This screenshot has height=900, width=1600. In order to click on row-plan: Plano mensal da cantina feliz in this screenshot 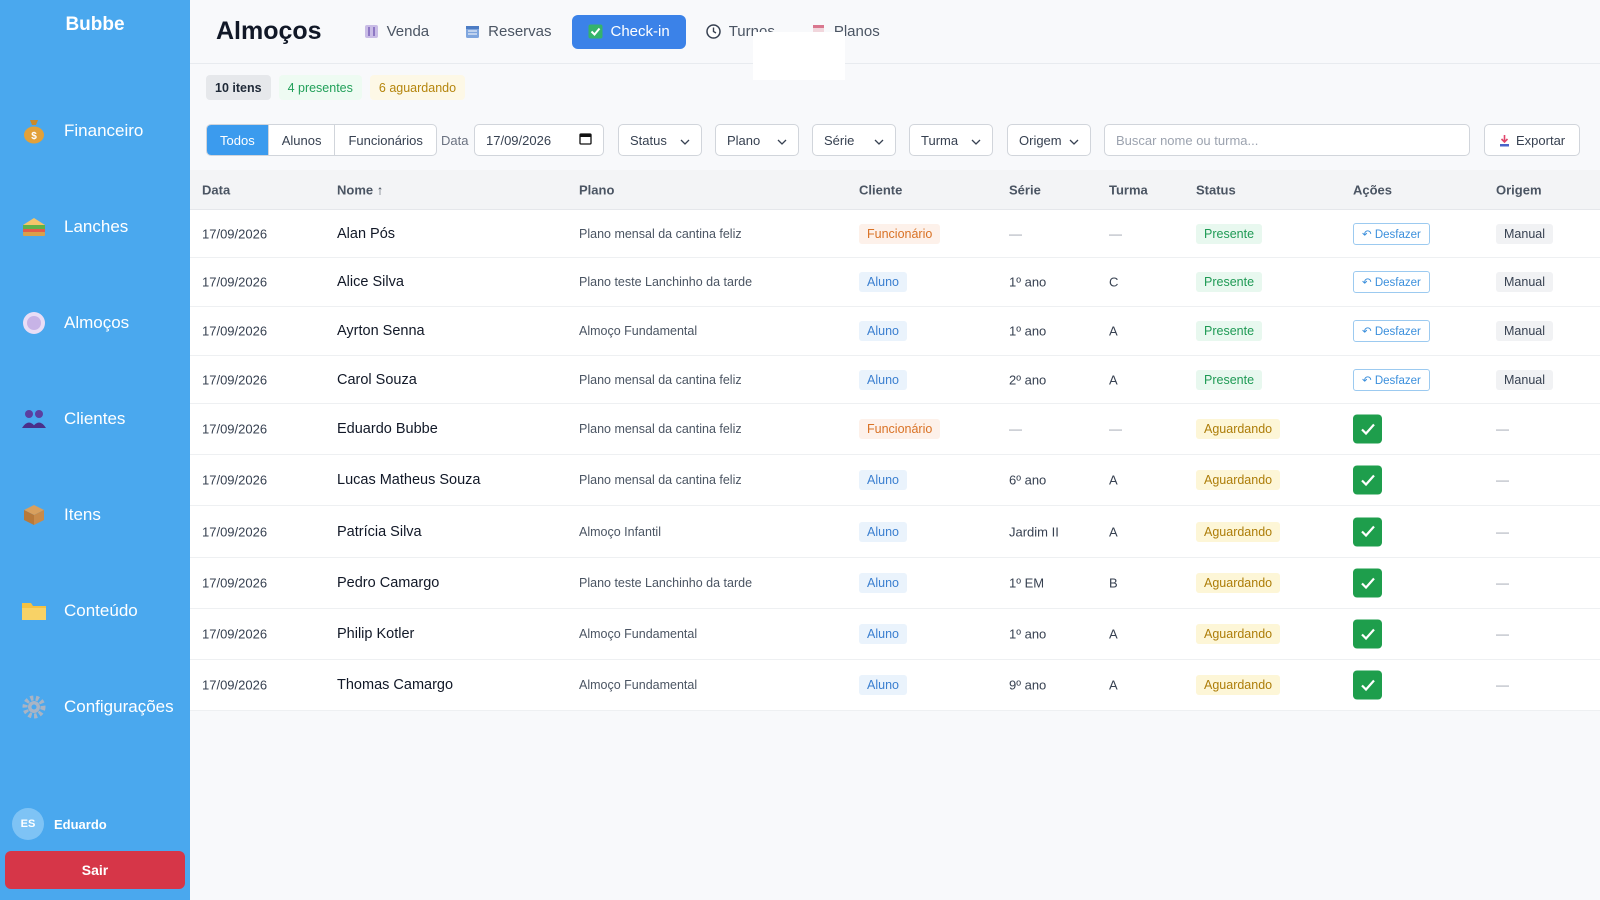, I will do `click(660, 480)`.